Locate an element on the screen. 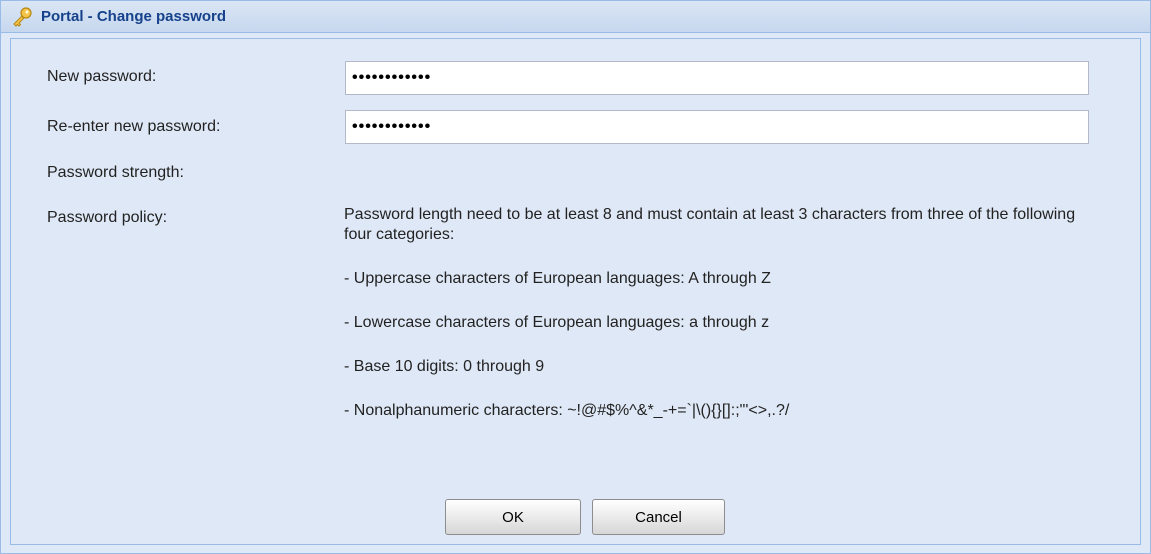 The height and width of the screenshot is (554, 1151). reenter-password-value: •••••••••••• is located at coordinates (392, 126).